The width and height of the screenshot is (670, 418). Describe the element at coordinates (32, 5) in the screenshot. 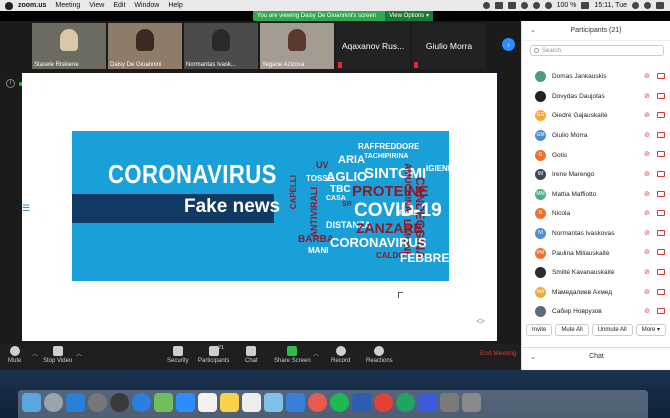

I see `menu-app-name: zoom.us` at that location.